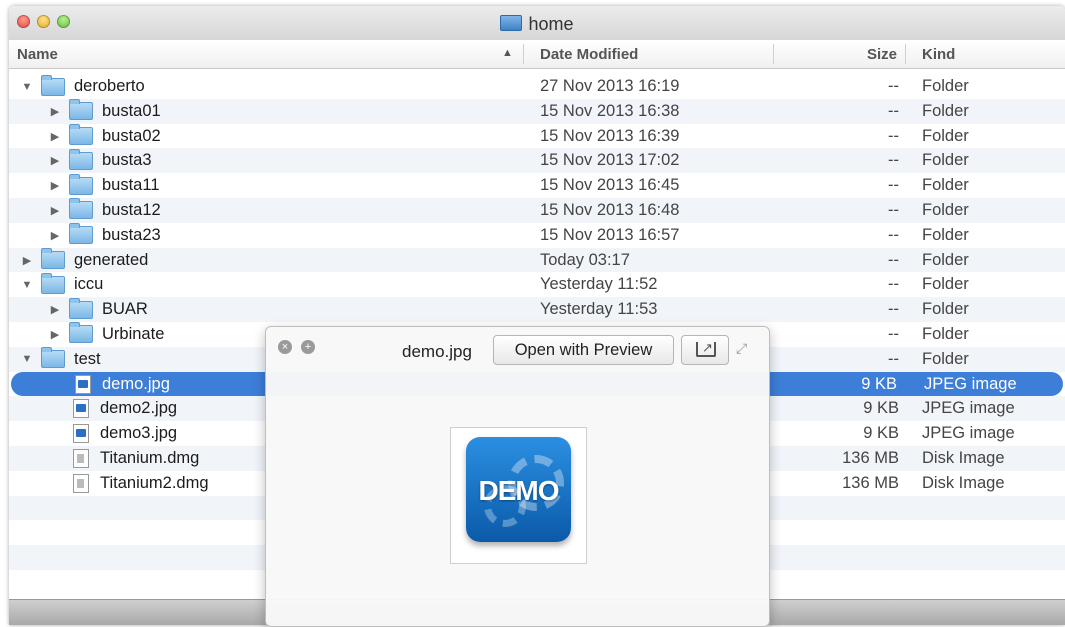  I want to click on table-row: ▶ busta02 15 Nov 2013 16:39 -- Folder, so click(537, 136).